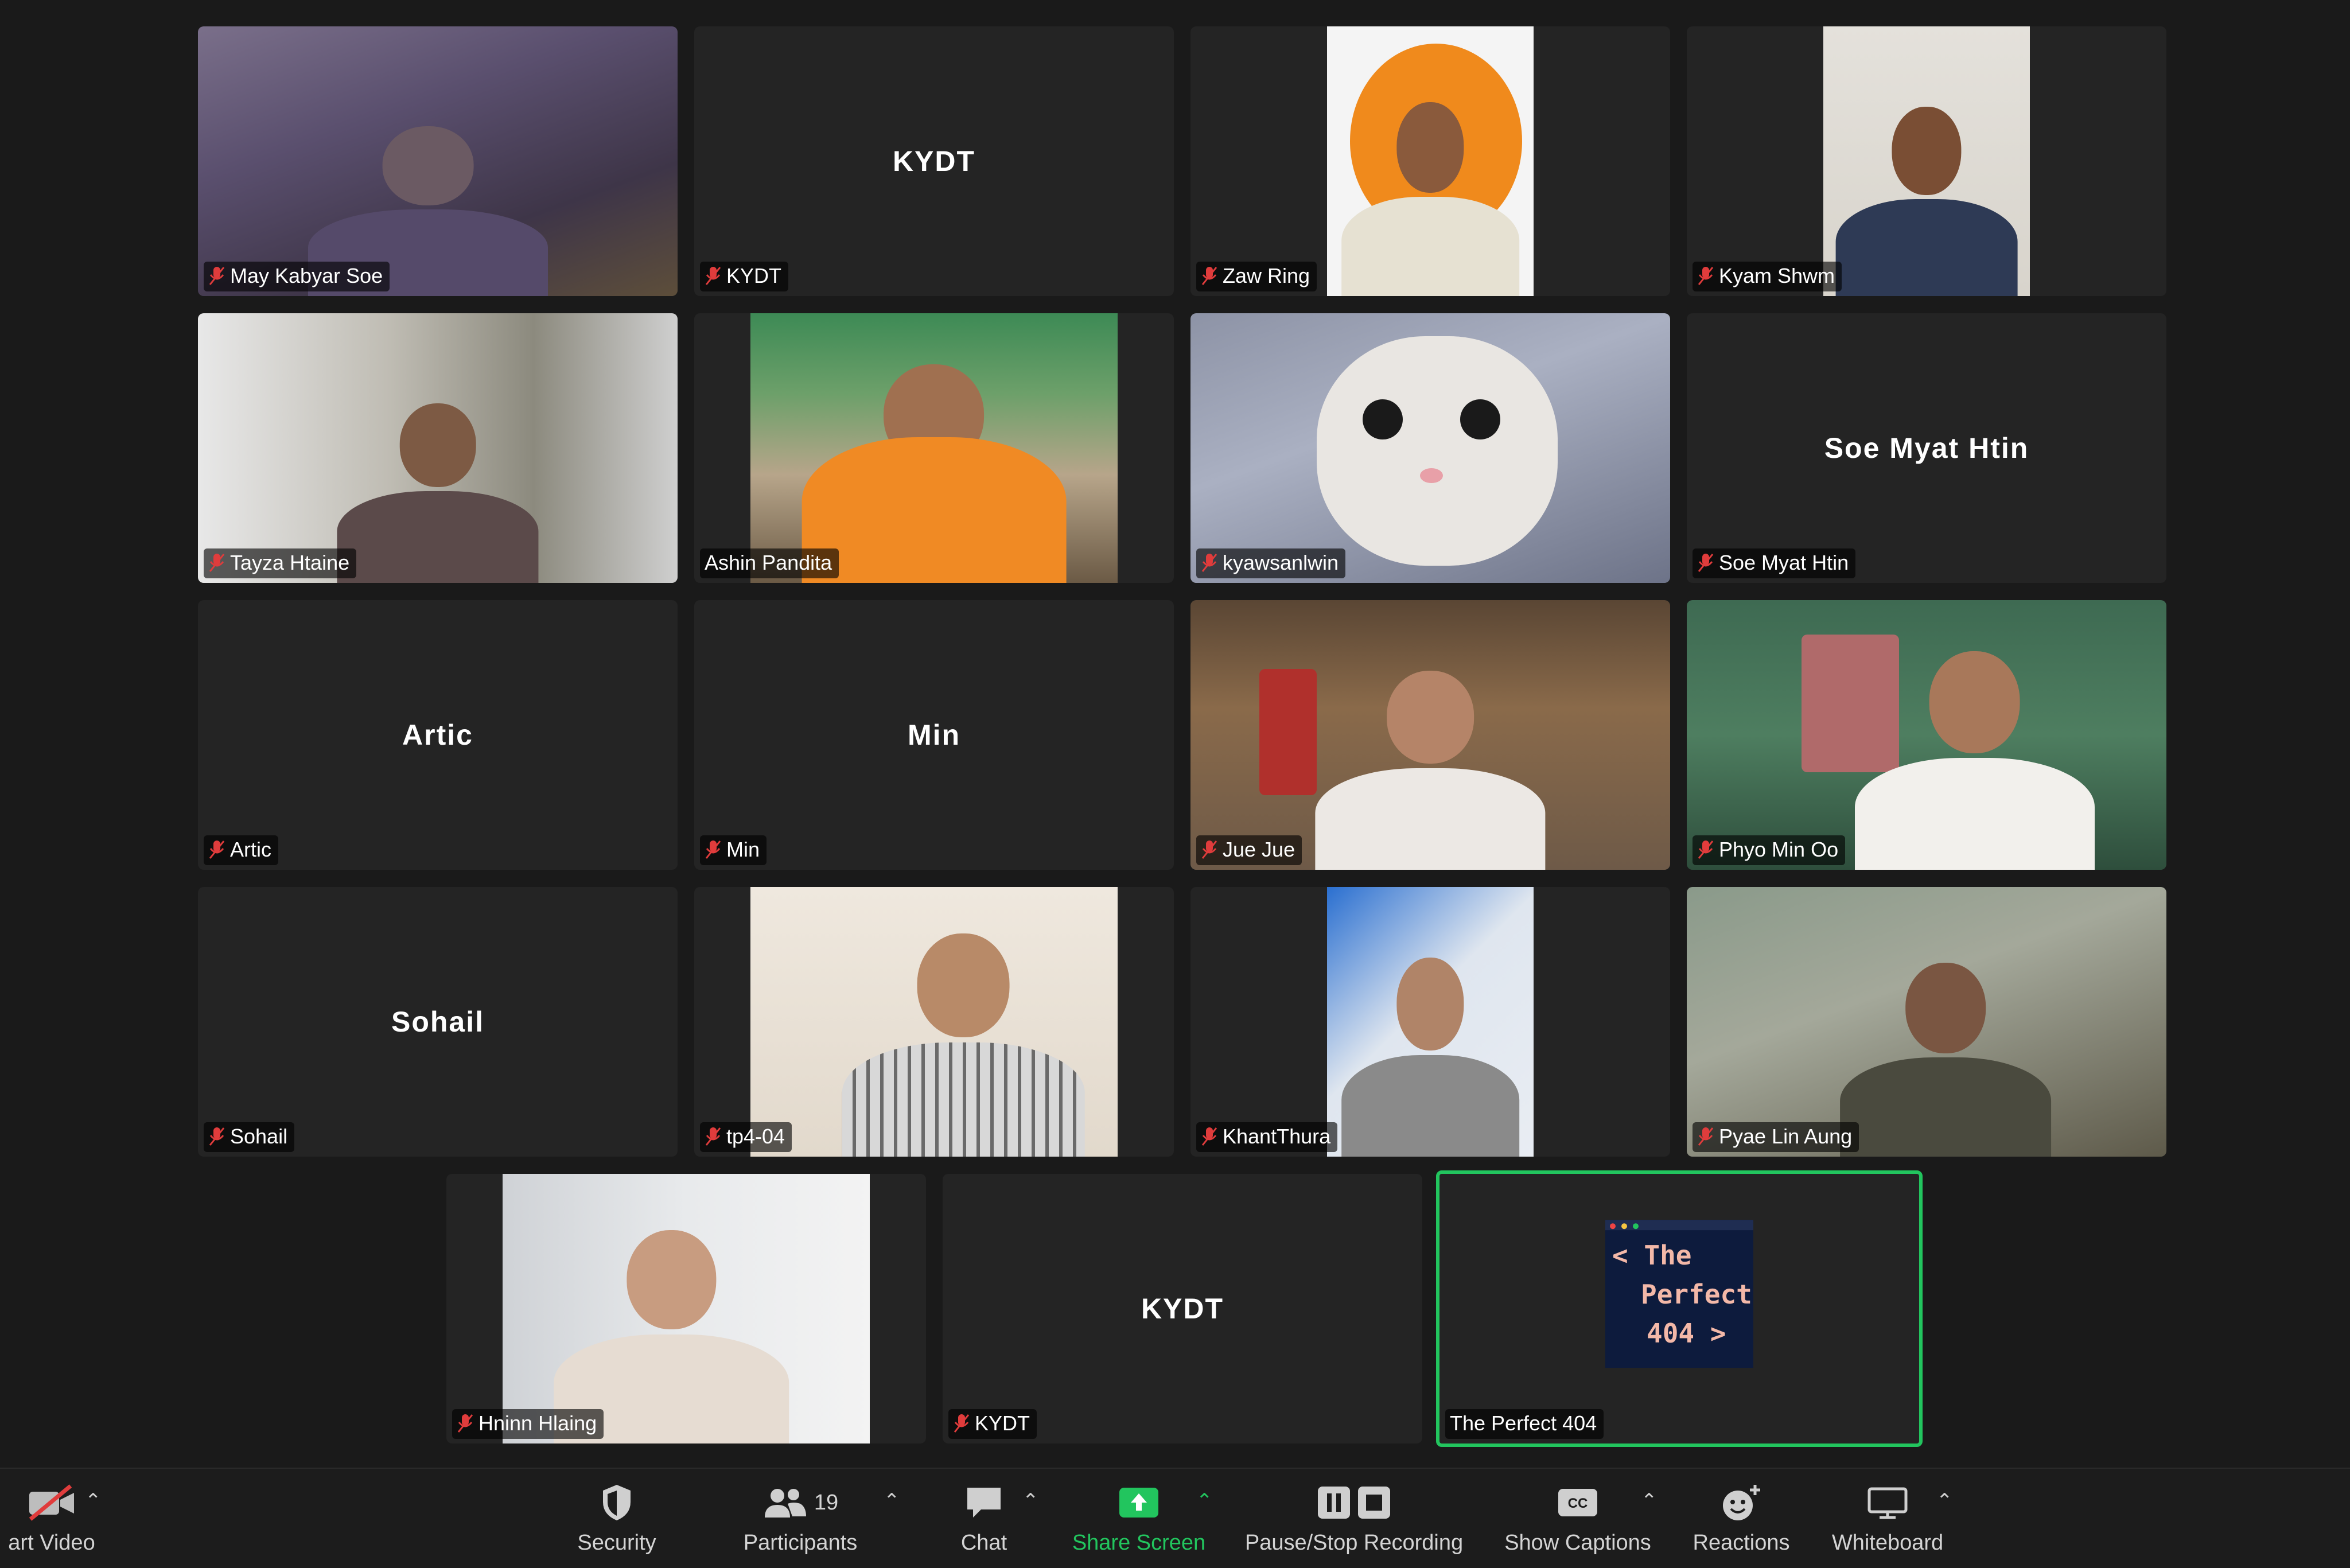 Image resolution: width=2350 pixels, height=1568 pixels. Describe the element at coordinates (617, 1502) in the screenshot. I see `shield-icon` at that location.